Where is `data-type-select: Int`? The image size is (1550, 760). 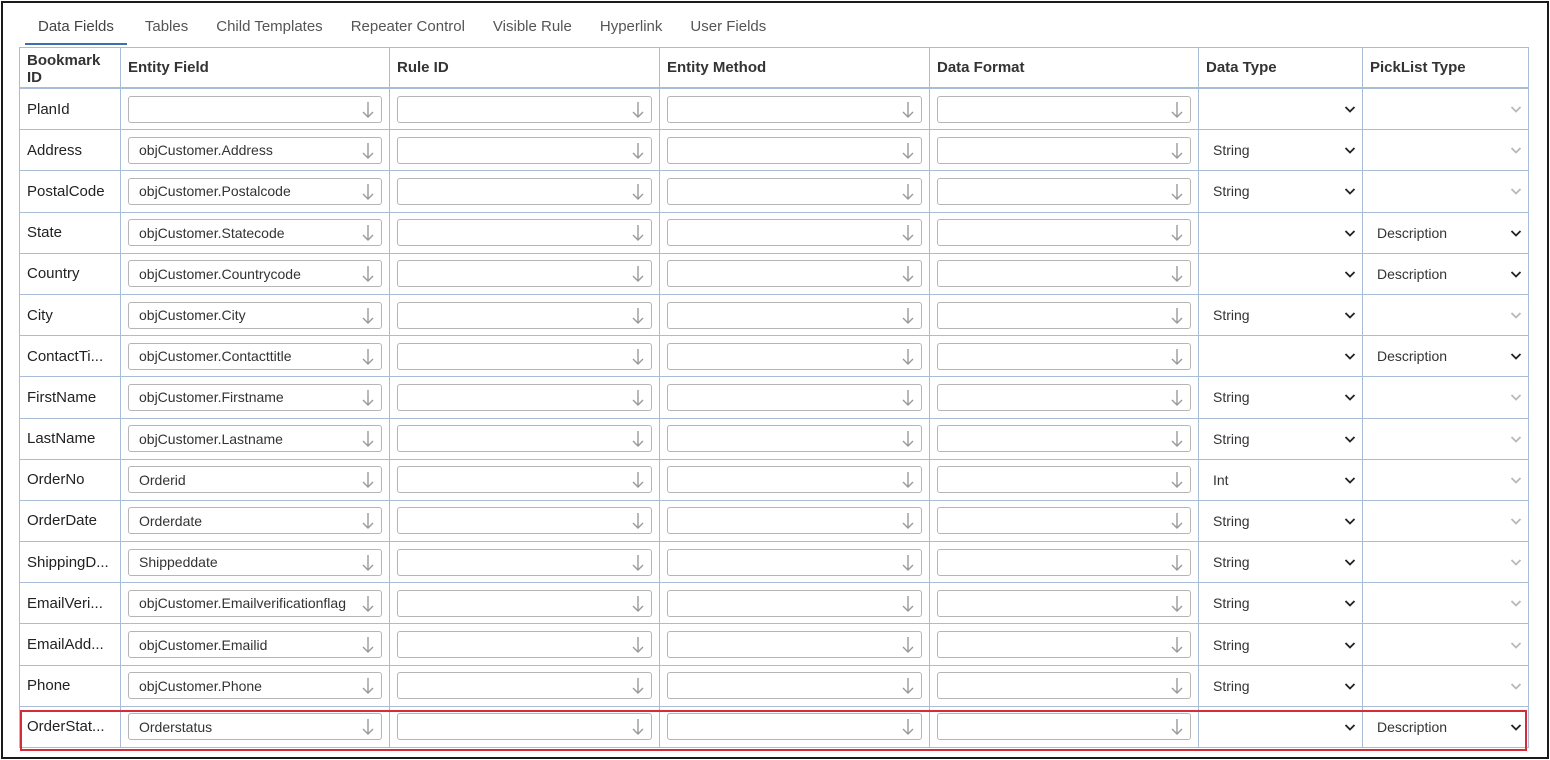 data-type-select: Int is located at coordinates (1280, 480).